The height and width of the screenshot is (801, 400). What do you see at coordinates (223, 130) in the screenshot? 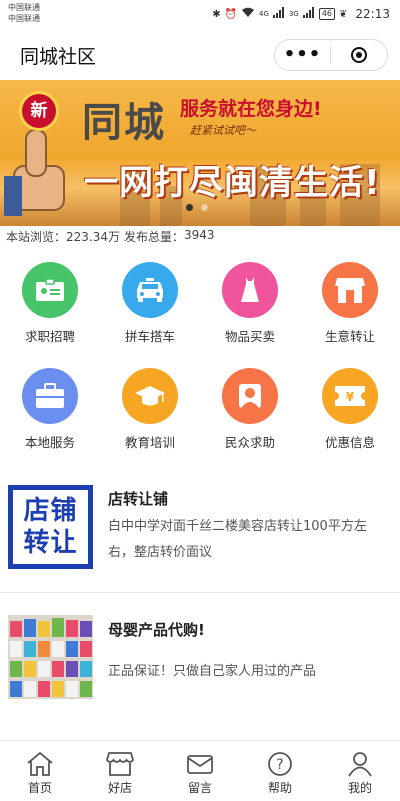
I see `banner-signature: 赶紧试试吧～` at bounding box center [223, 130].